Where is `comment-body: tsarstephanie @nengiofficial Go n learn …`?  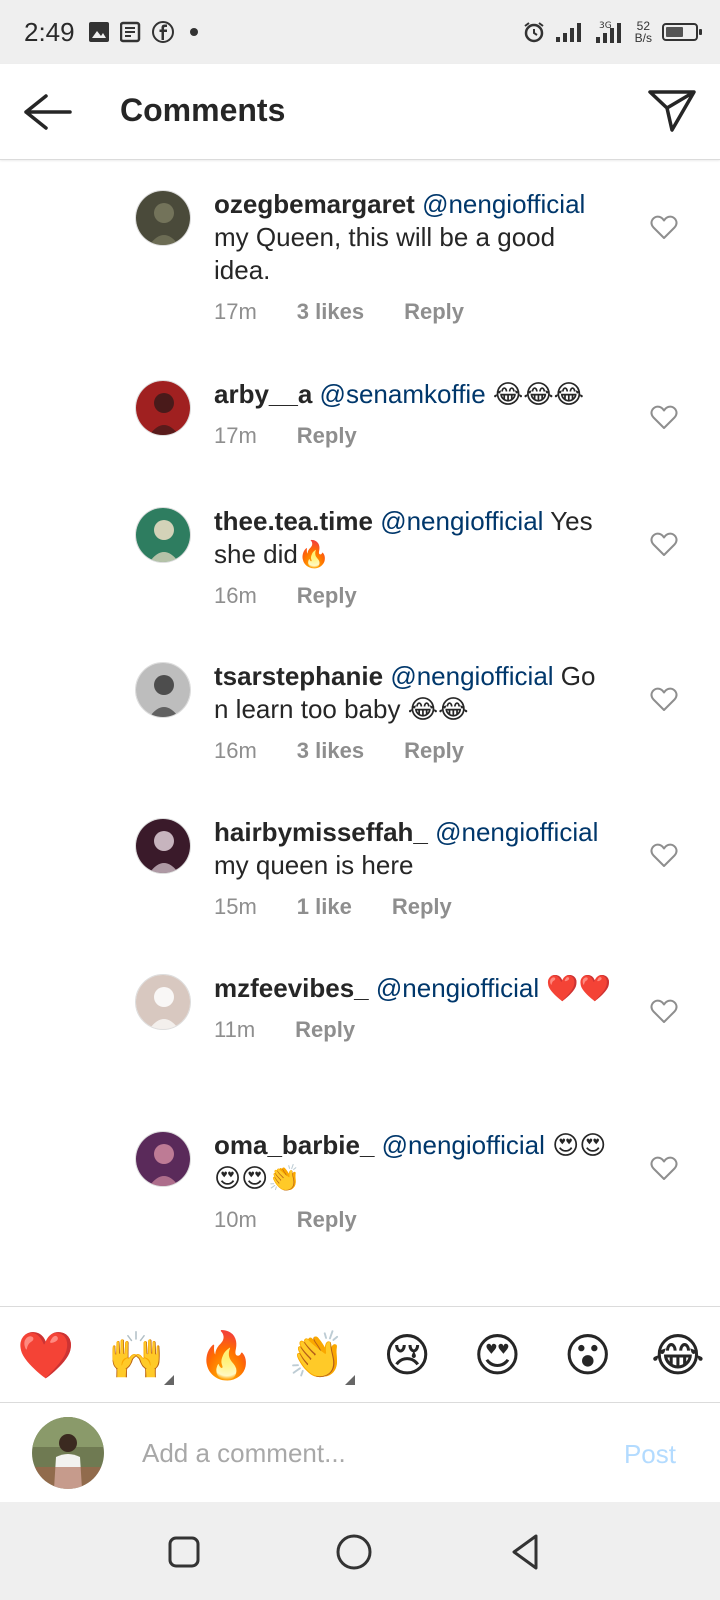 comment-body: tsarstephanie @nengiofficial Go n learn … is located at coordinates (414, 712).